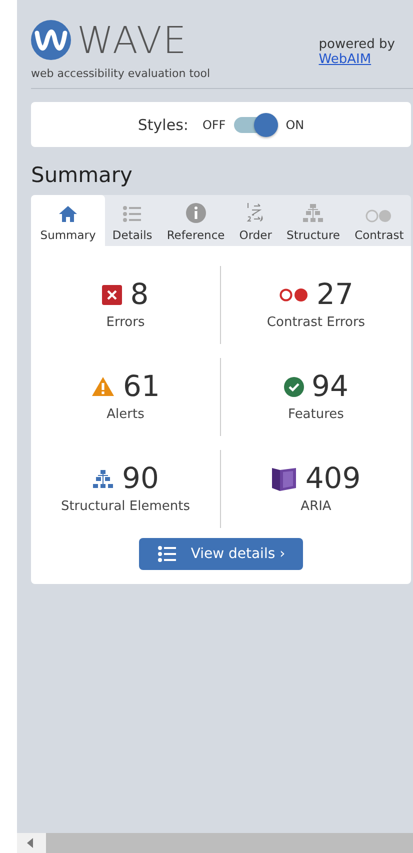 The height and width of the screenshot is (853, 413). Describe the element at coordinates (335, 294) in the screenshot. I see `stat-count: 27` at that location.